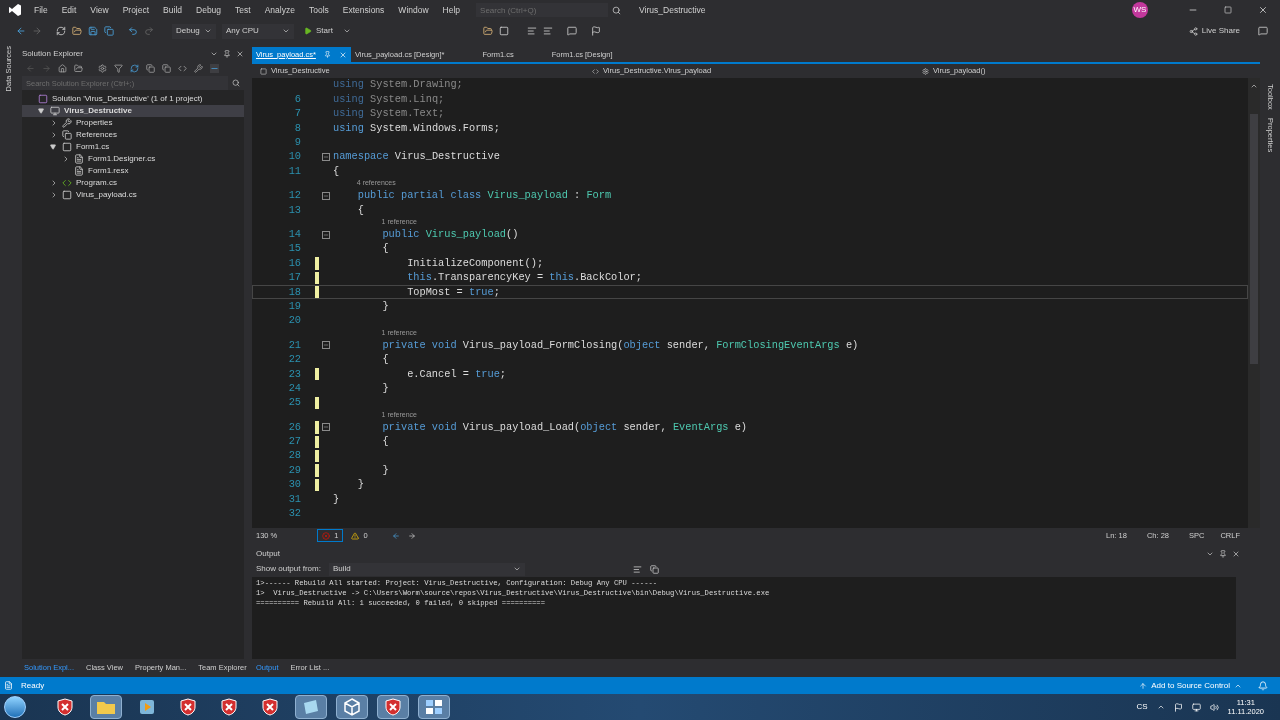  Describe the element at coordinates (451, 10) in the screenshot. I see `menu-item: Help` at that location.